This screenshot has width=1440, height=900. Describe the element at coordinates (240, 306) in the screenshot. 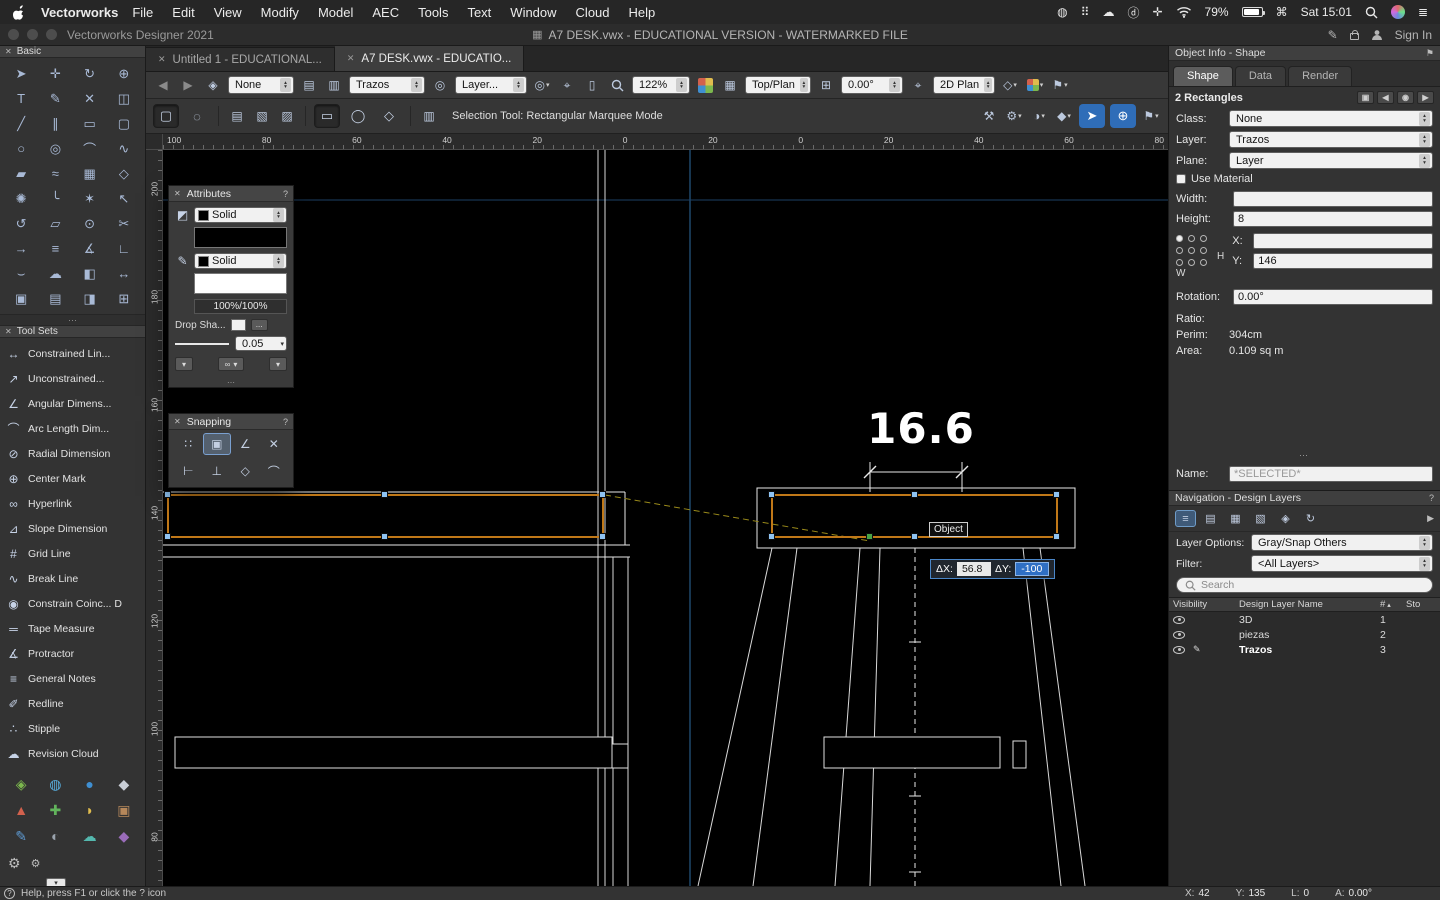

I see `opacity-value: 100%/100%` at that location.